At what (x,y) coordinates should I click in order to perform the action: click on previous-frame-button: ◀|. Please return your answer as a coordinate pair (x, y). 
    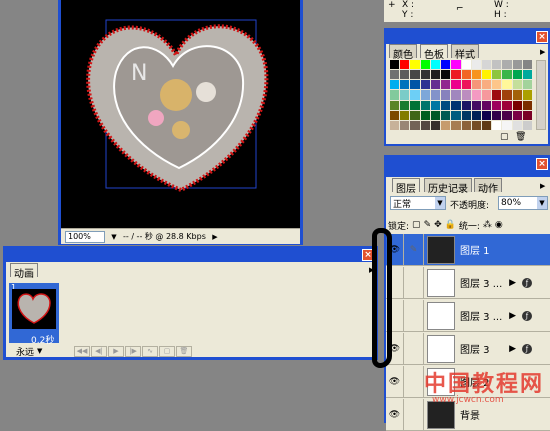
    Looking at the image, I should click on (99, 351).